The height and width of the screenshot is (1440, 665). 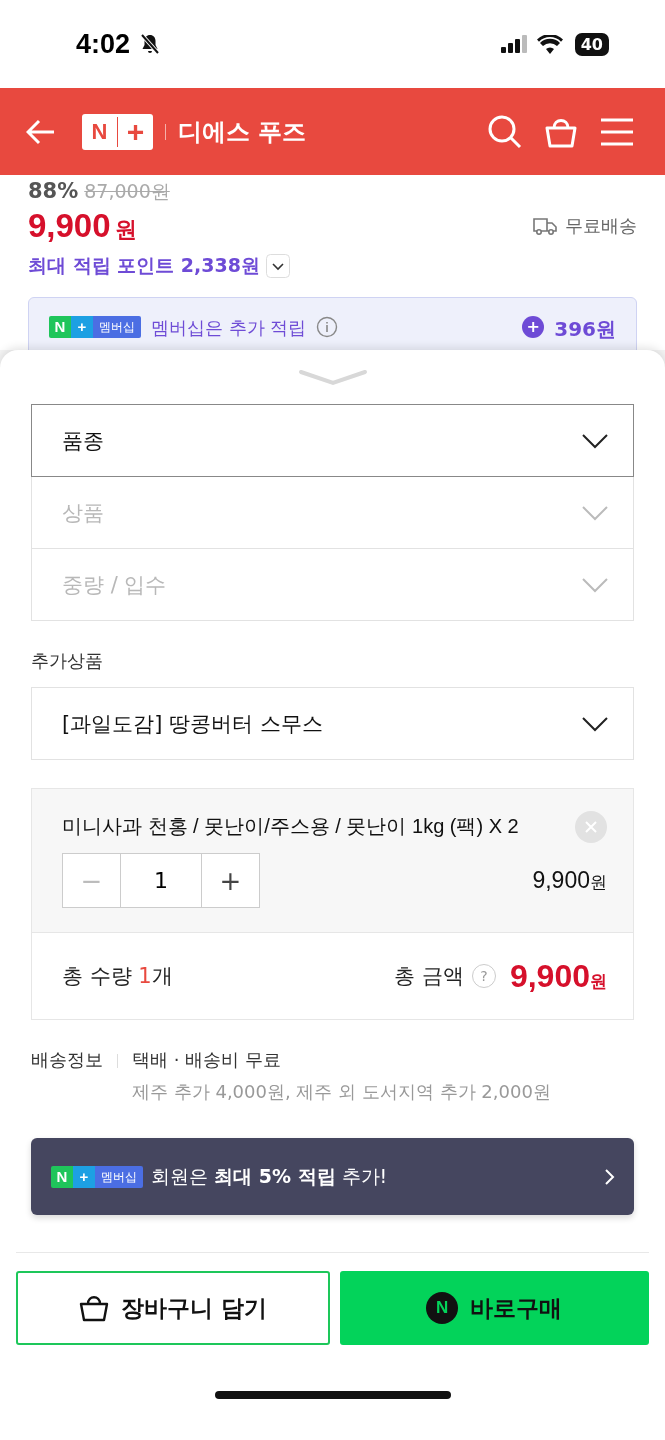 I want to click on discount-rate: 88%, so click(x=53, y=191).